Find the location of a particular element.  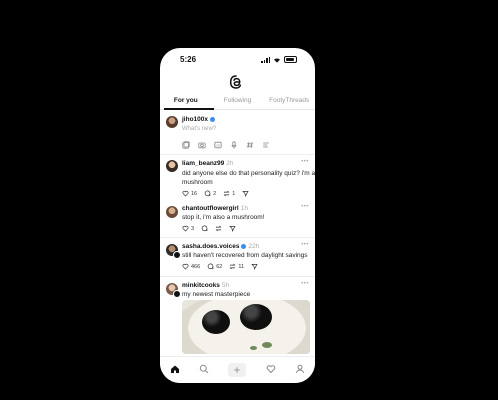

gif-icon: GIF is located at coordinates (218, 145).